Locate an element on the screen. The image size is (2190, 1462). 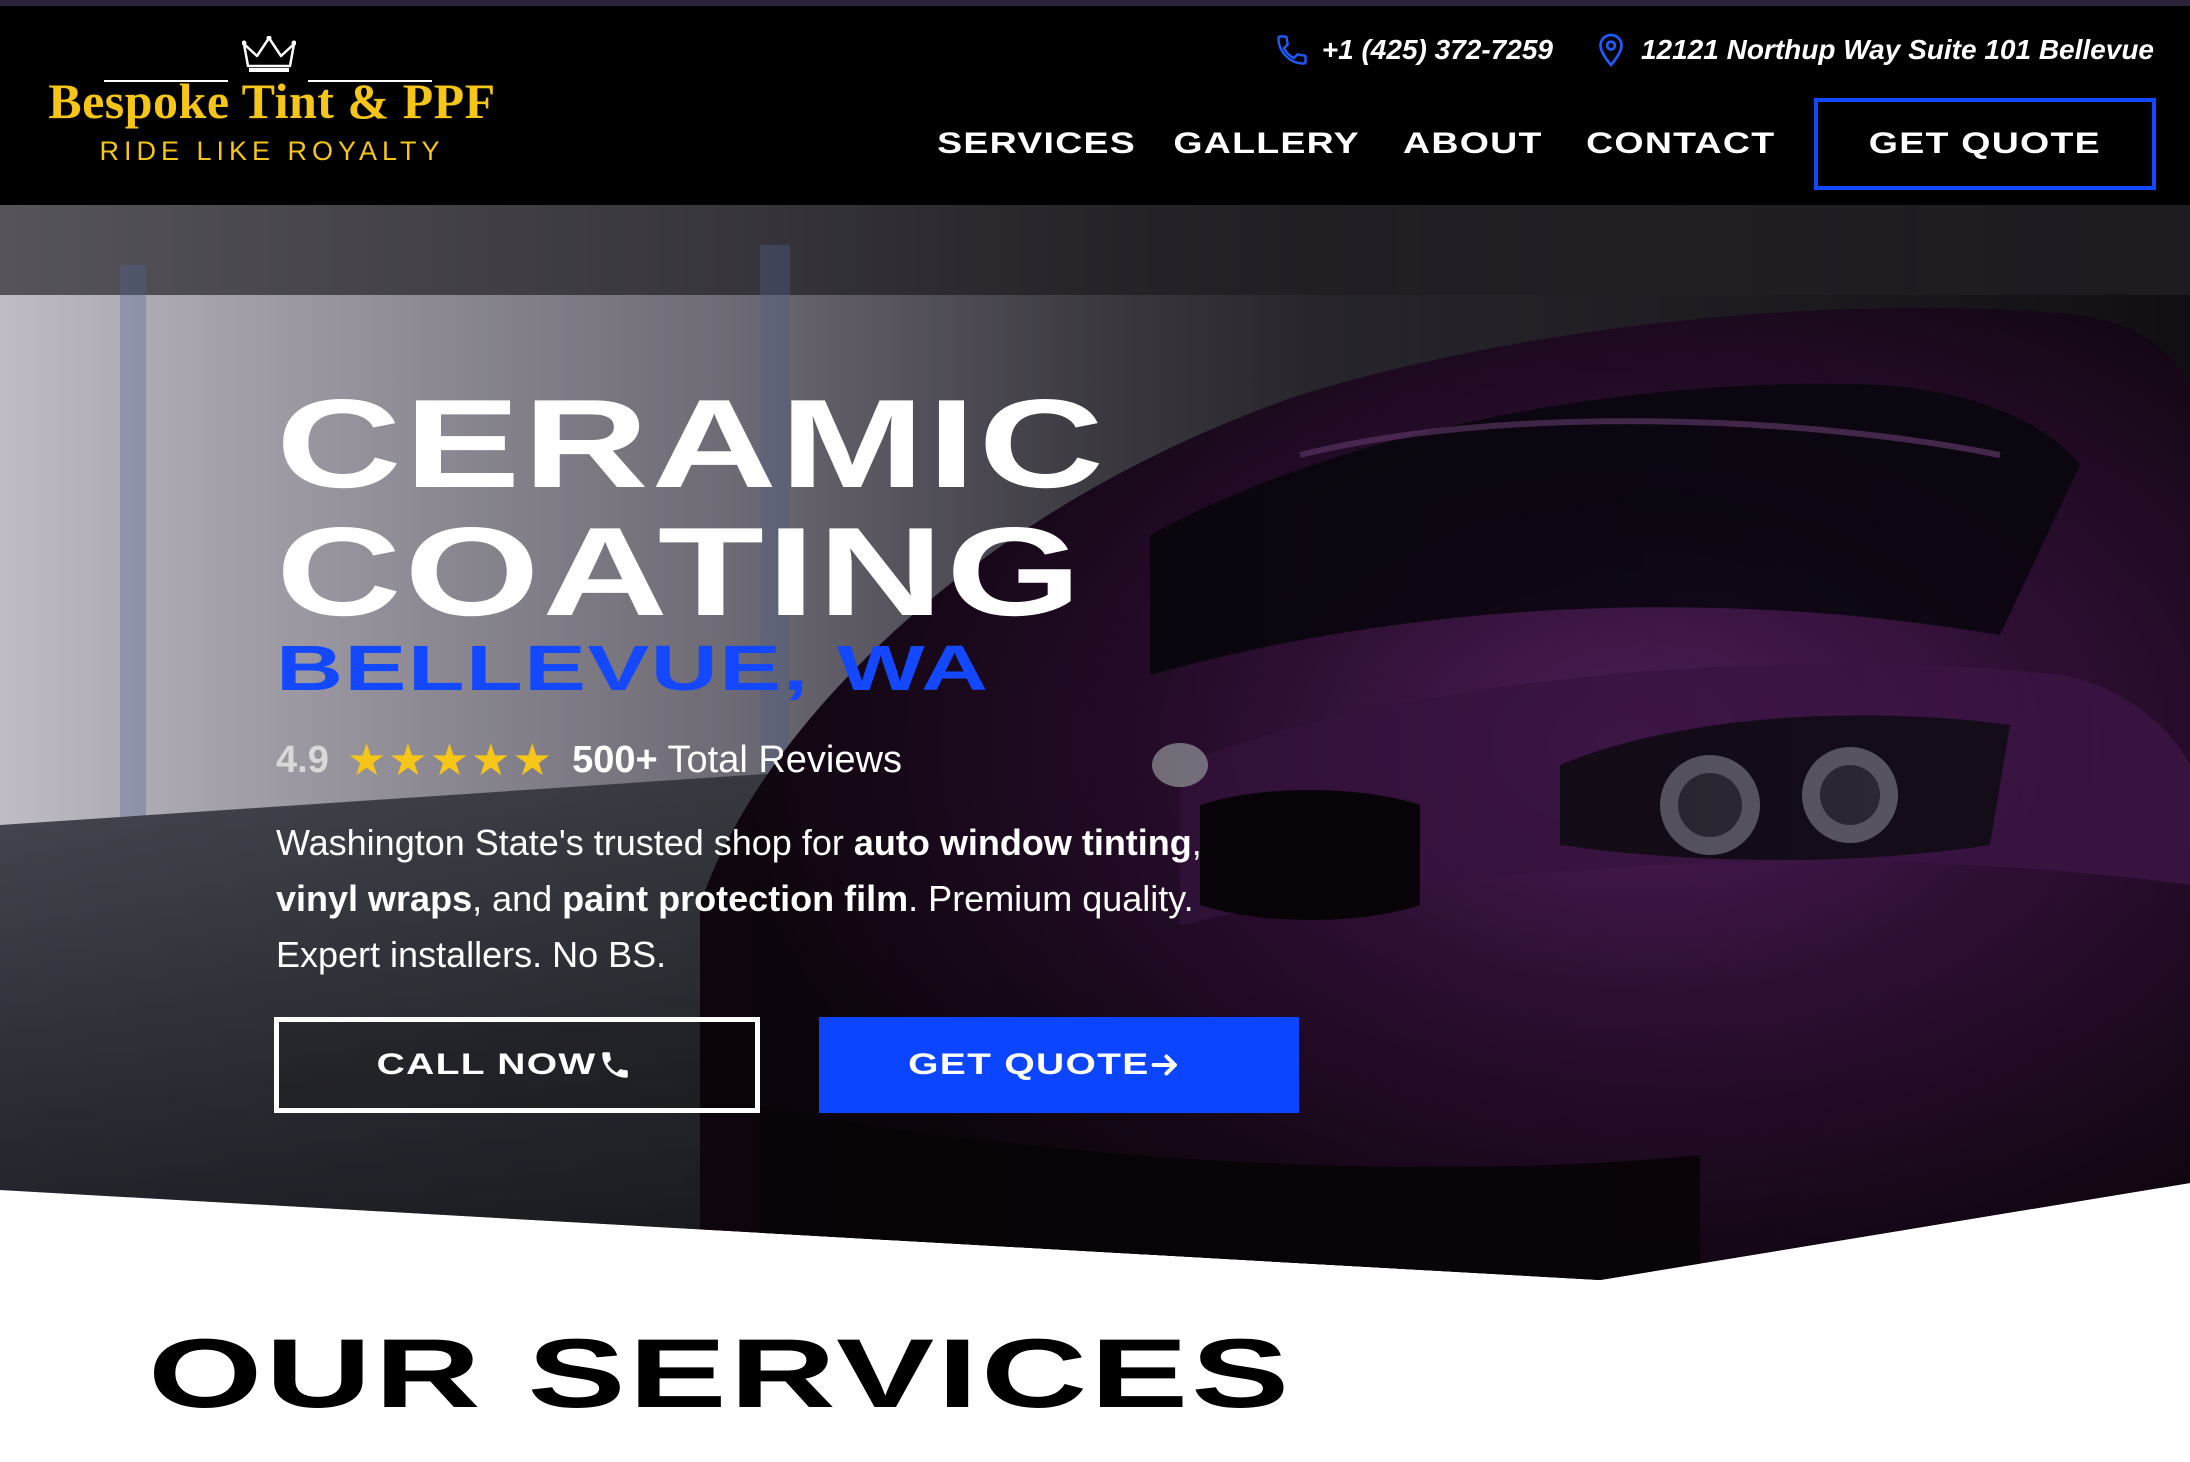
address-text: 12121 Northup Way Suite 101 Bellevue is located at coordinates (1897, 49).